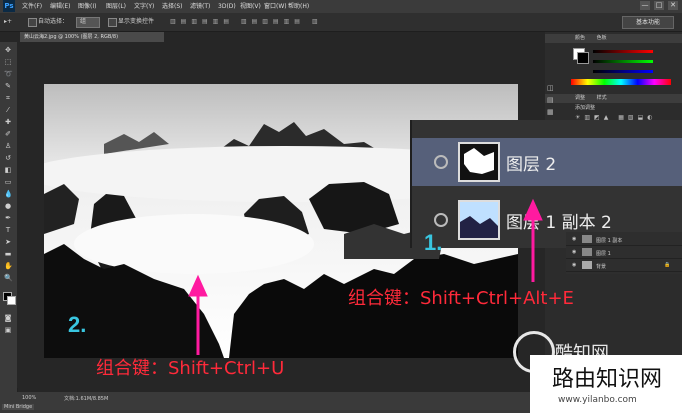 Image resolution: width=682 pixels, height=413 pixels. What do you see at coordinates (461, 298) in the screenshot?
I see `step1-shortcut: 组合键：Shift+Ctrl+Alt+E` at bounding box center [461, 298].